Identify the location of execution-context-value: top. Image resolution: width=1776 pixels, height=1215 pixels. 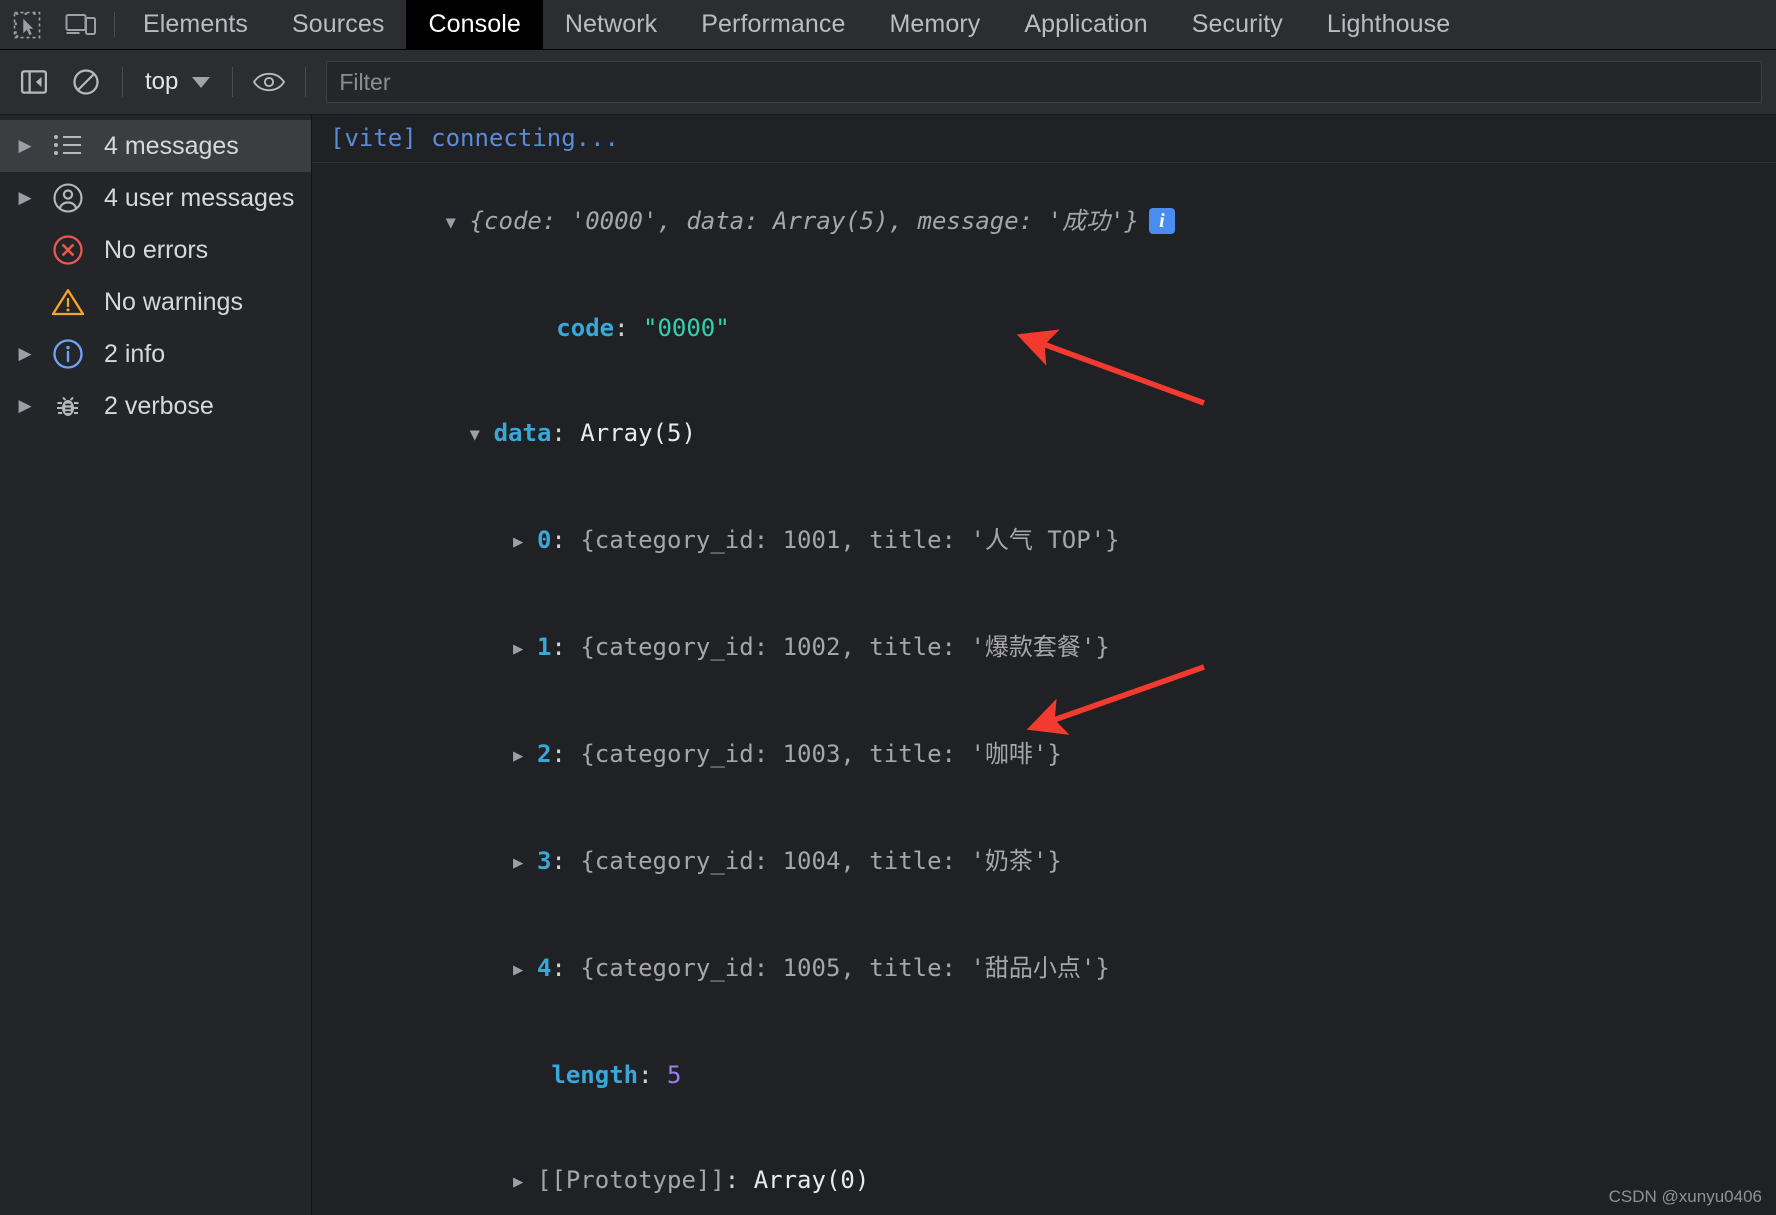
(162, 81).